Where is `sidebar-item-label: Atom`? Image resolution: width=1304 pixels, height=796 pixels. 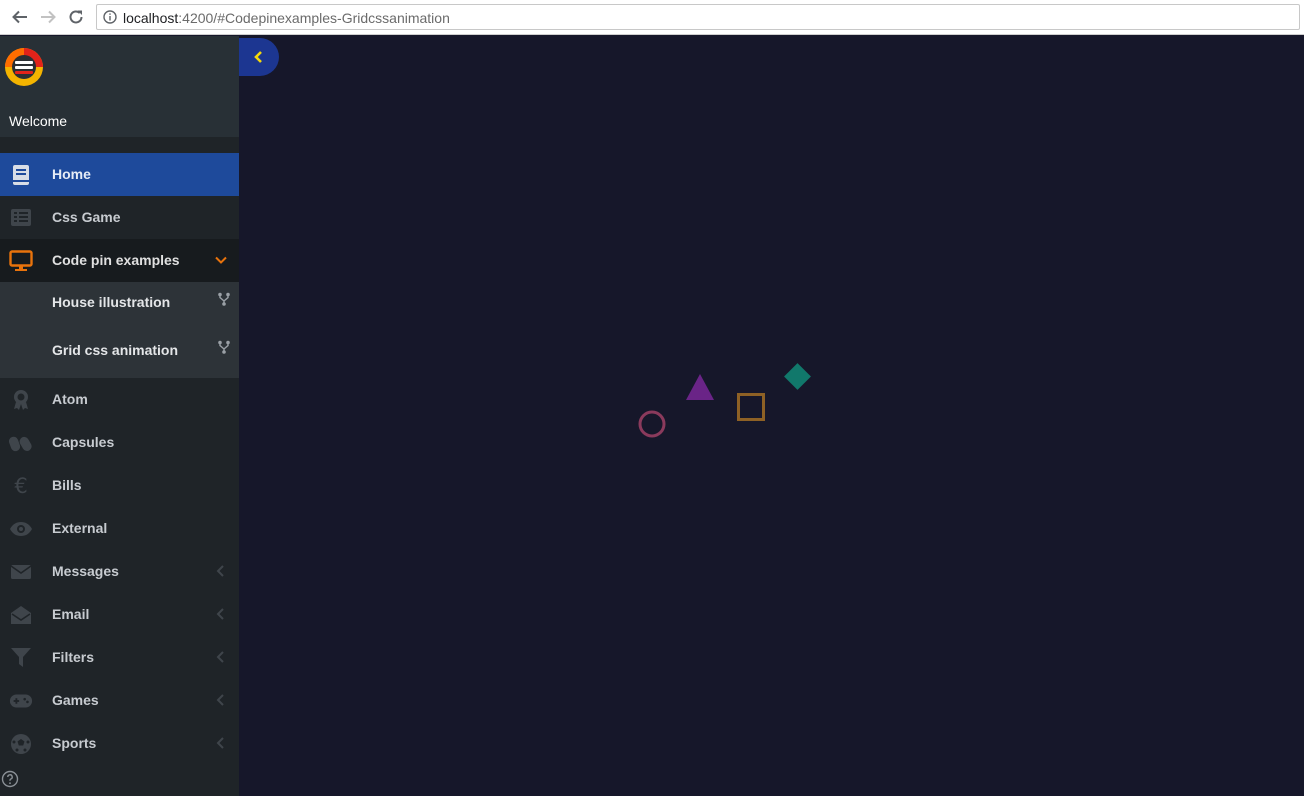 sidebar-item-label: Atom is located at coordinates (70, 399).